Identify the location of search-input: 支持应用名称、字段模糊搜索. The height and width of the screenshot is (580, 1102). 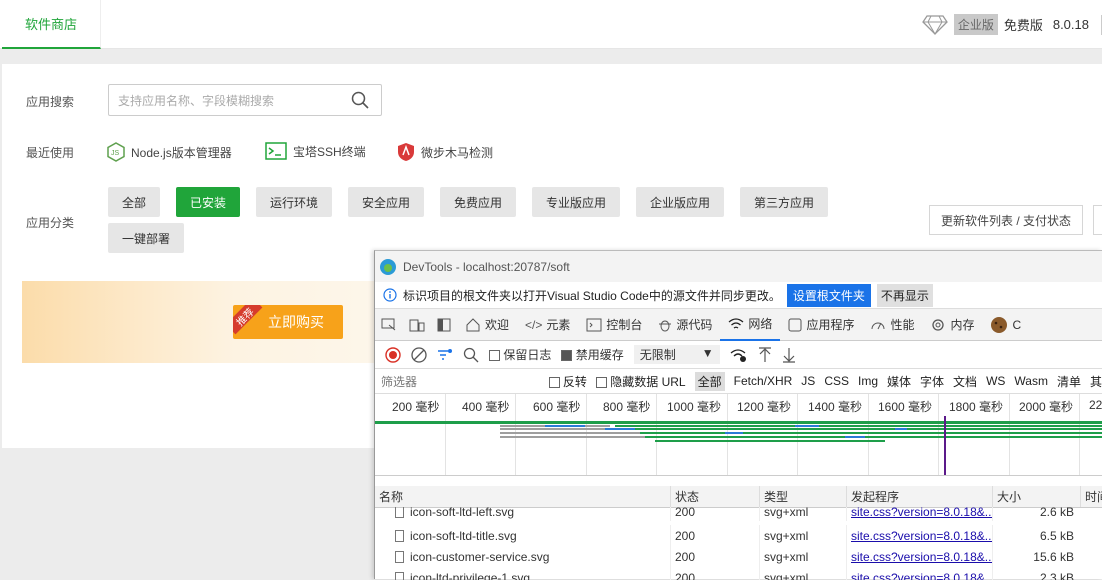
(245, 100).